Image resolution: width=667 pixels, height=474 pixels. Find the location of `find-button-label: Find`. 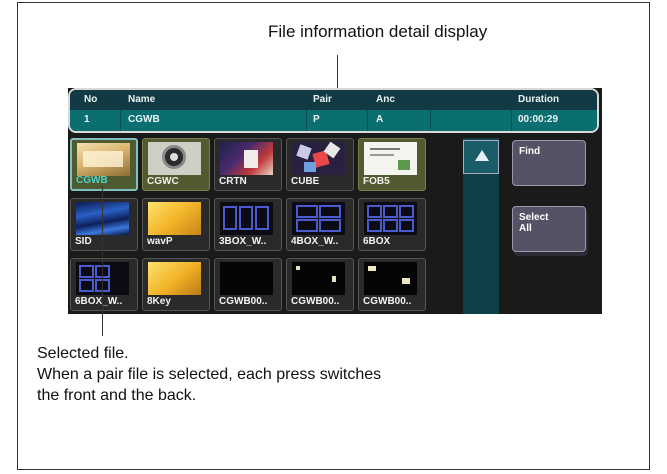

find-button-label: Find is located at coordinates (530, 151).